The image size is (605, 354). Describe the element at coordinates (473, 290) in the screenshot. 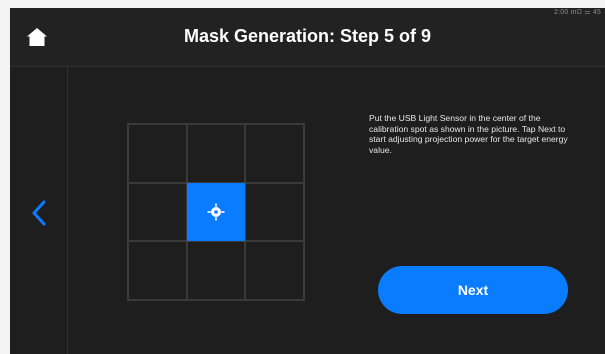

I see `next-button: Next` at that location.